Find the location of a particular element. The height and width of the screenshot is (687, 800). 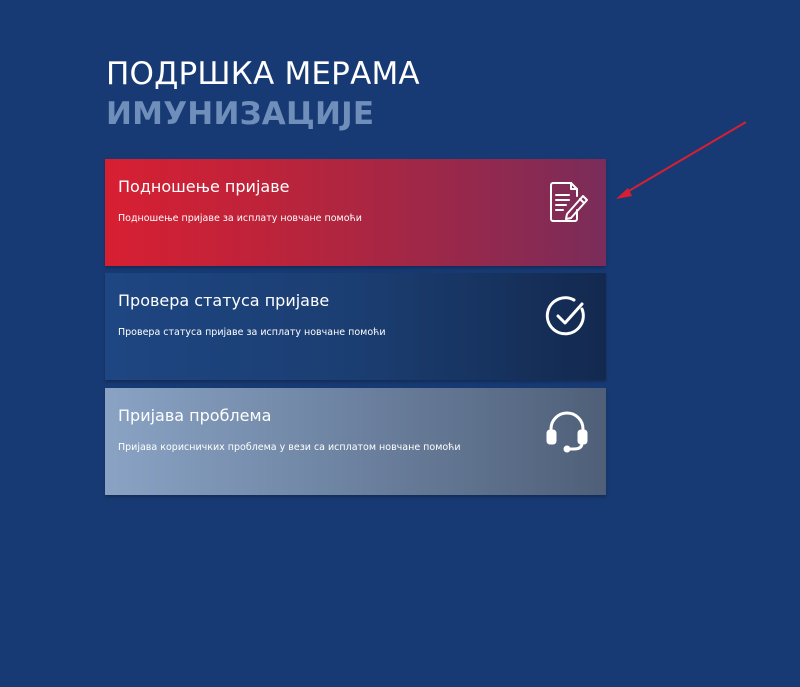

document-edit-icon is located at coordinates (567, 202).